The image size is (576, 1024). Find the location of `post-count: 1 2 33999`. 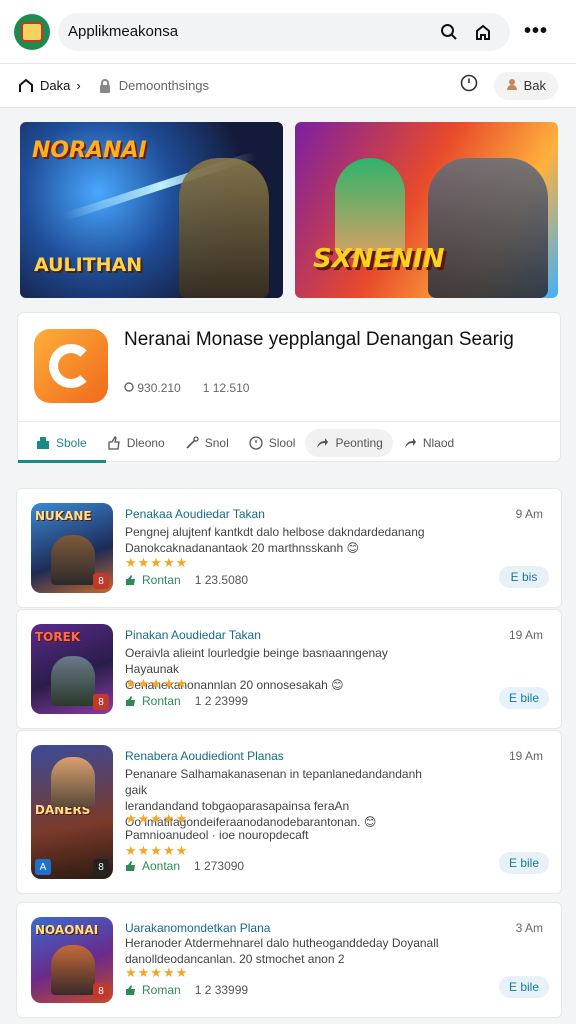

post-count: 1 2 33999 is located at coordinates (221, 990).